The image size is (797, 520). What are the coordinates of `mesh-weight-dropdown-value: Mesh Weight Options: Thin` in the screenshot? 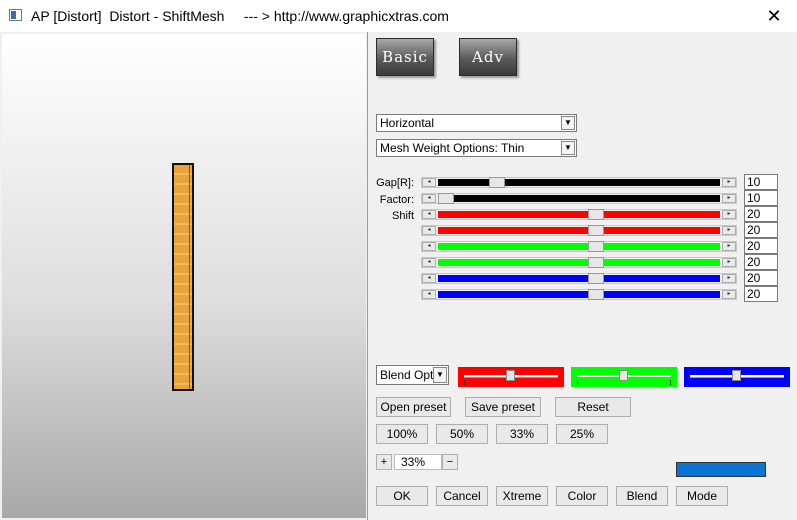 It's located at (452, 148).